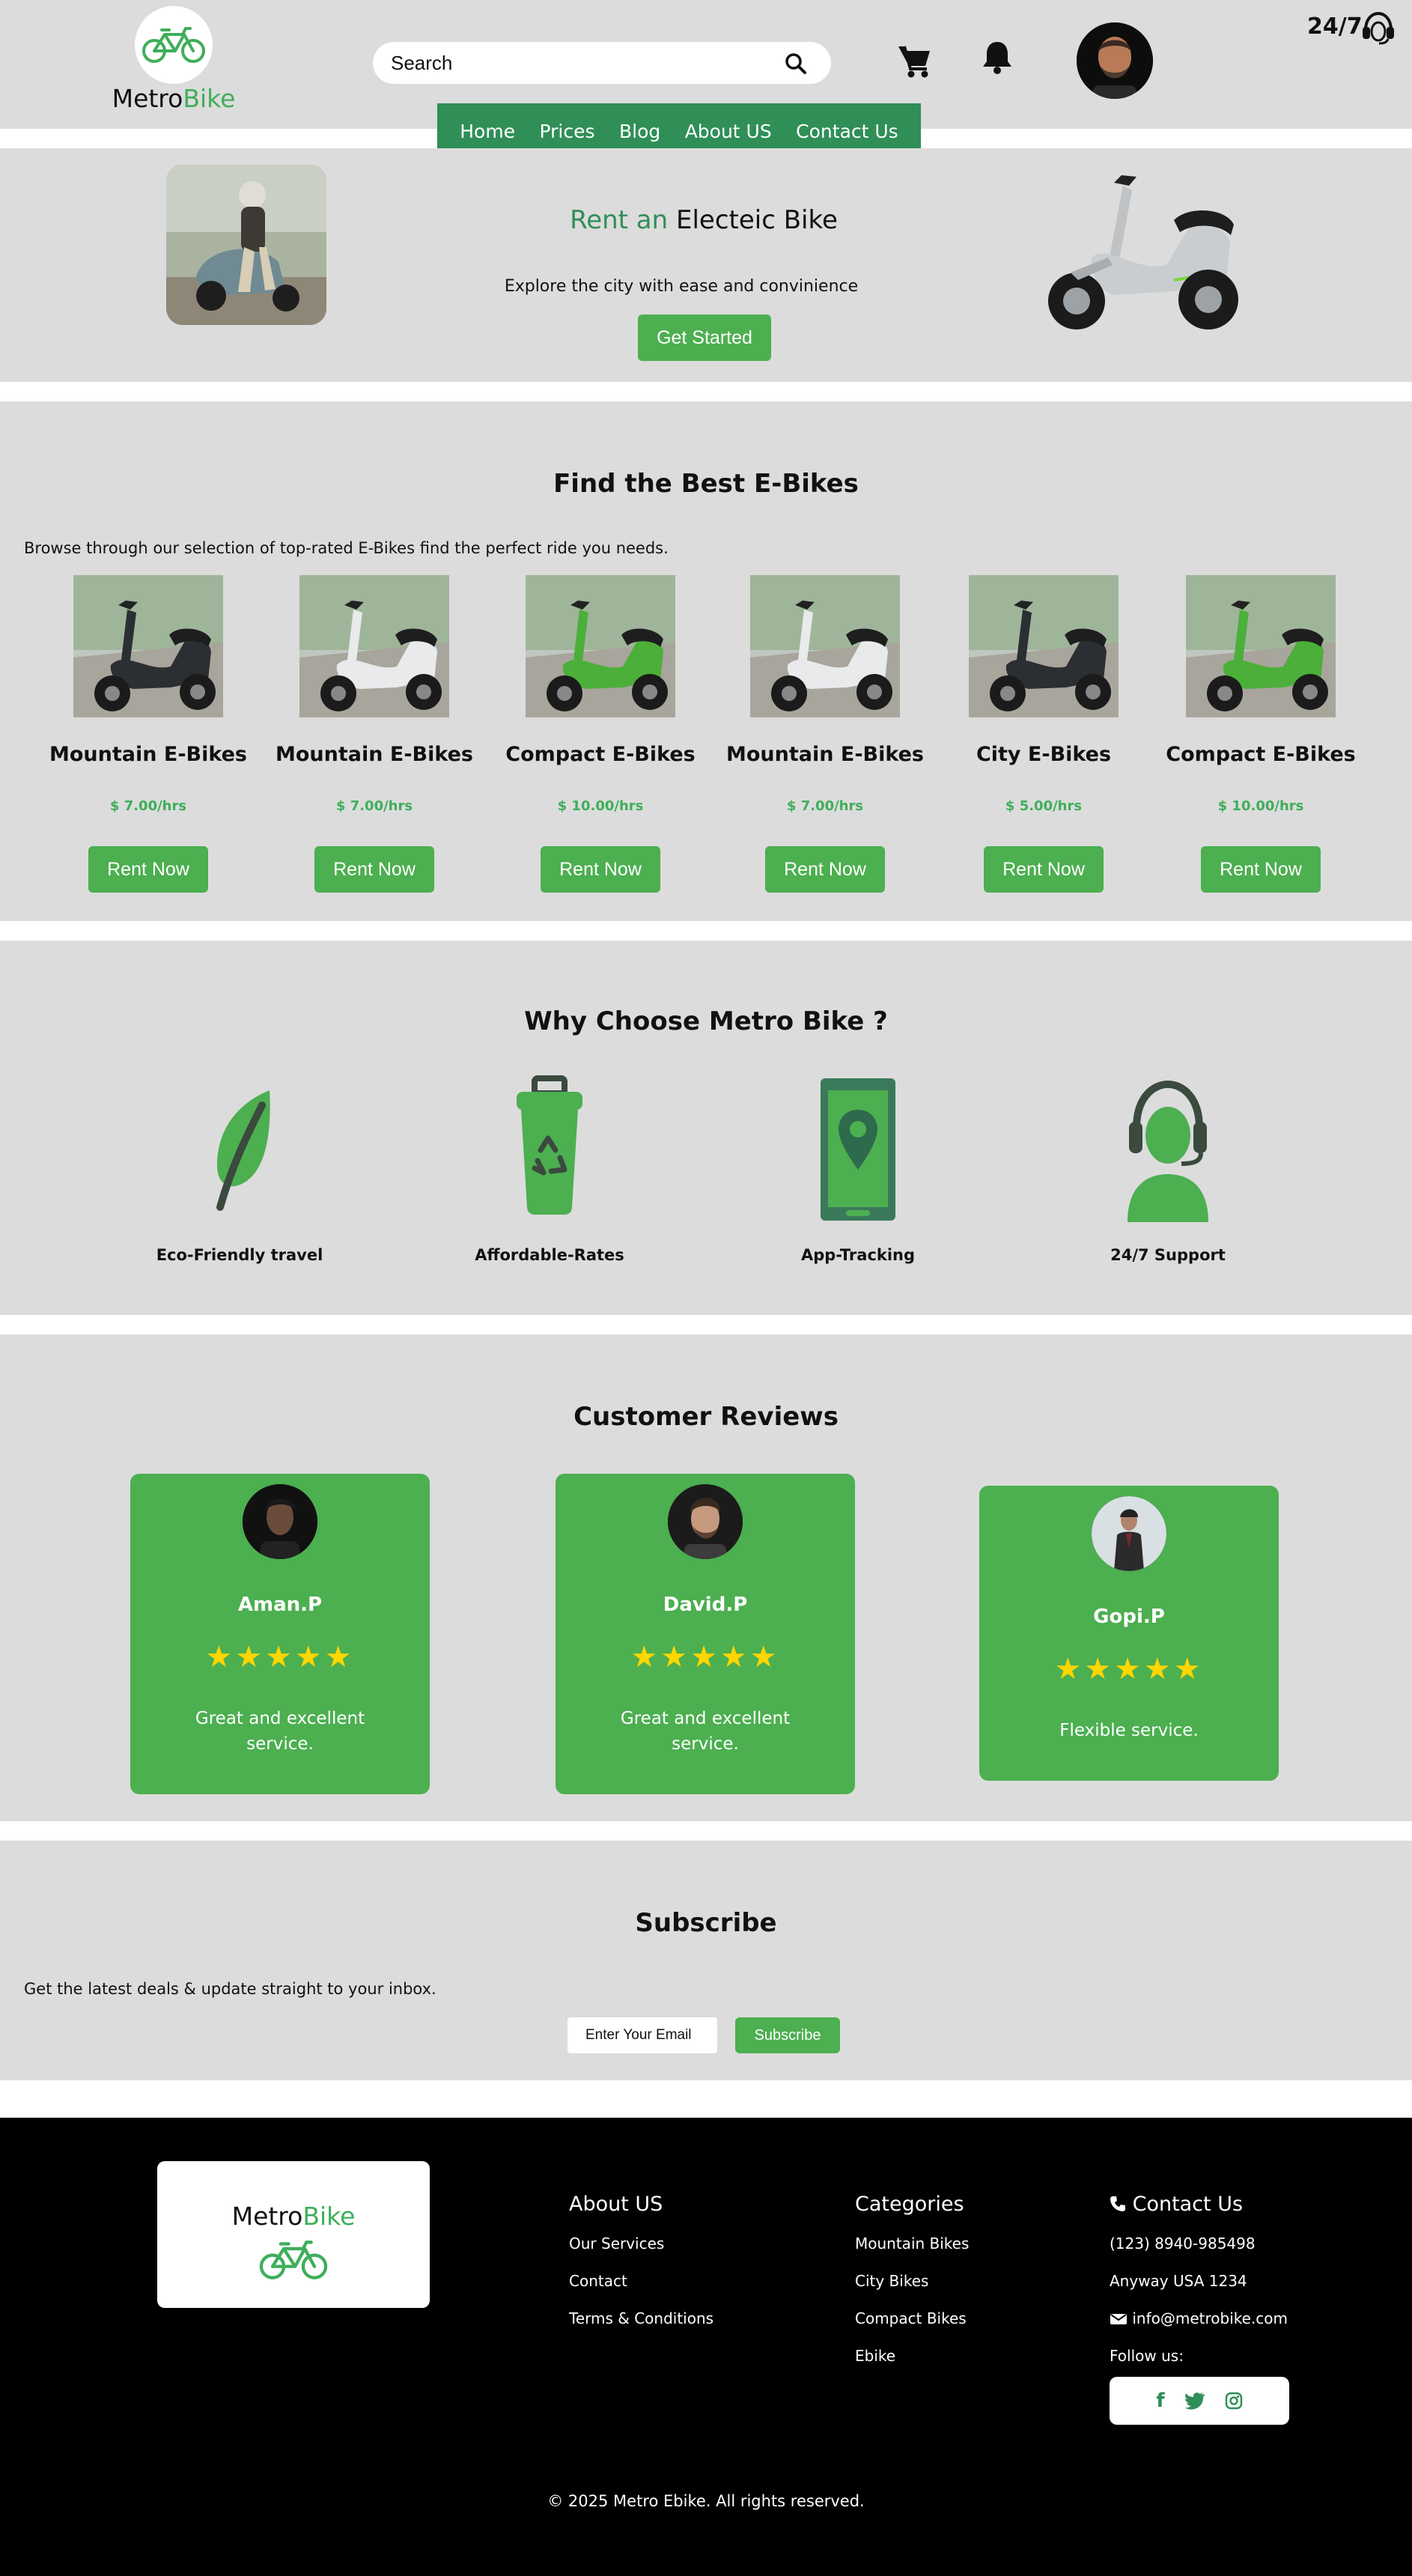  Describe the element at coordinates (1168, 1255) in the screenshot. I see `feature-support-label: 24/7 Support` at that location.